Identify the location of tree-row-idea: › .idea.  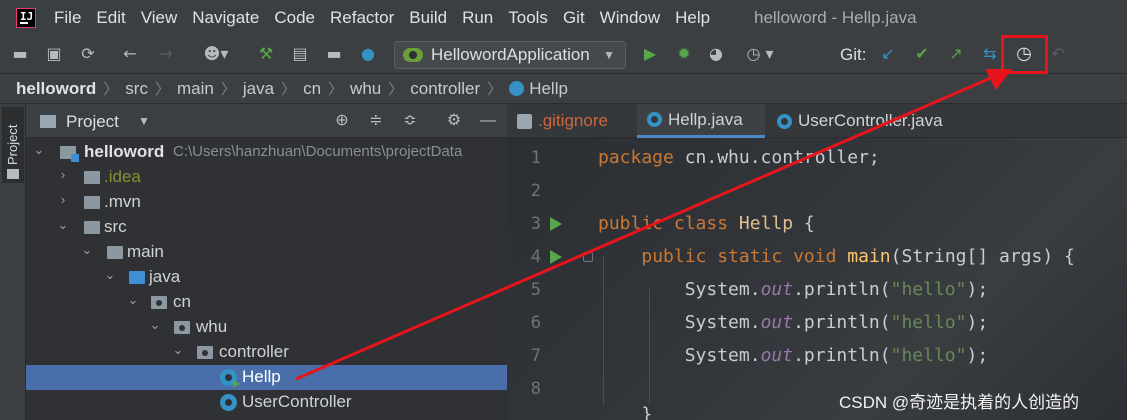
(266, 177).